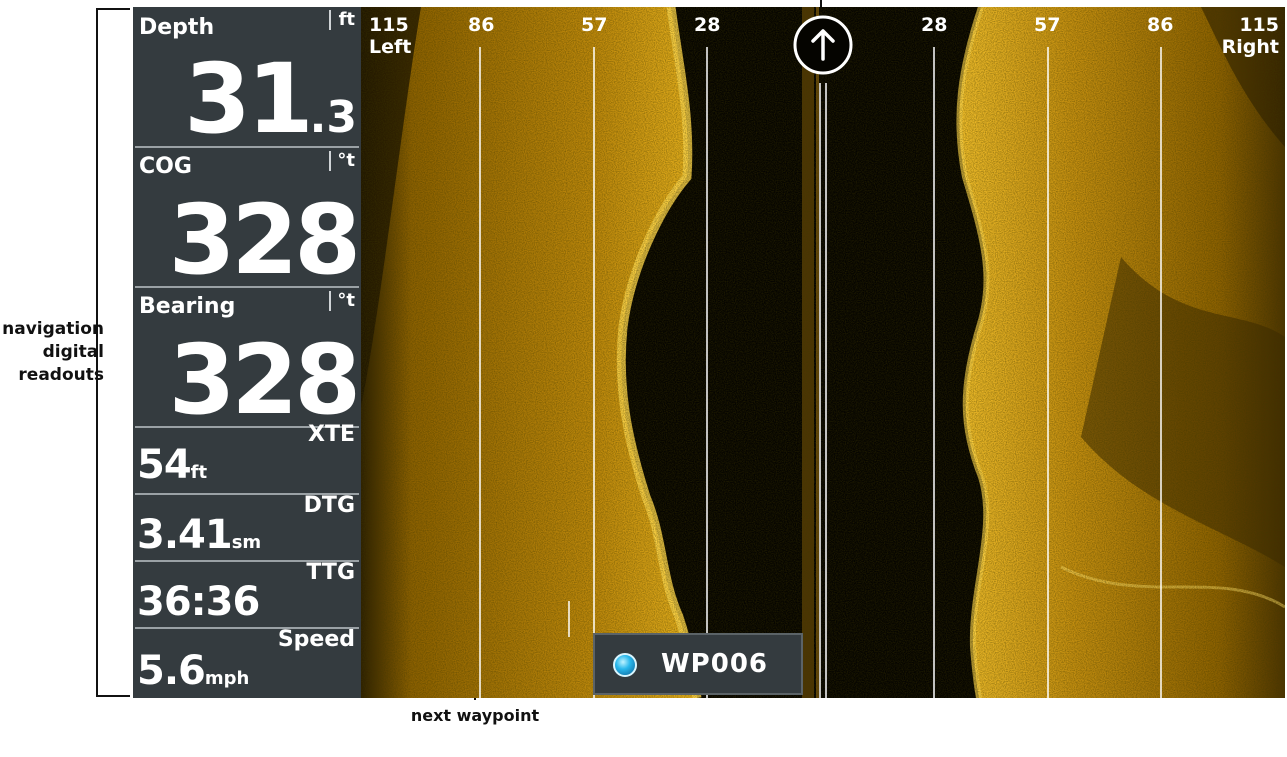  I want to click on depth-value-dec: .3, so click(333, 117).